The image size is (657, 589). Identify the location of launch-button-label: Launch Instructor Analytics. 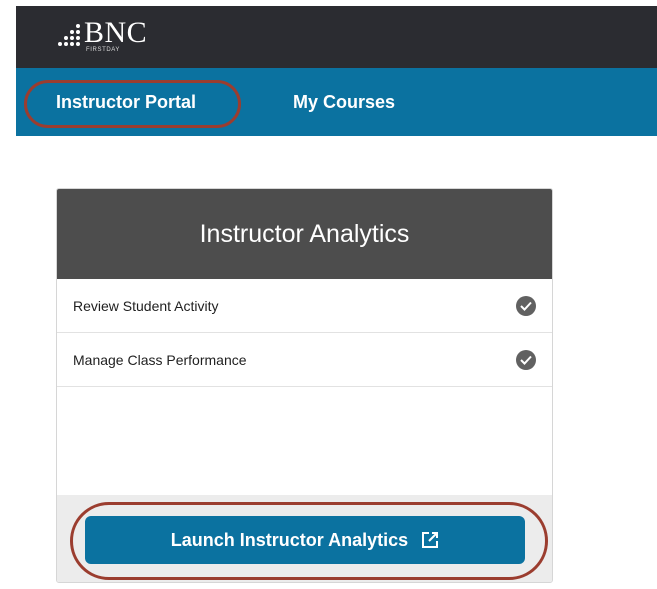
(289, 540).